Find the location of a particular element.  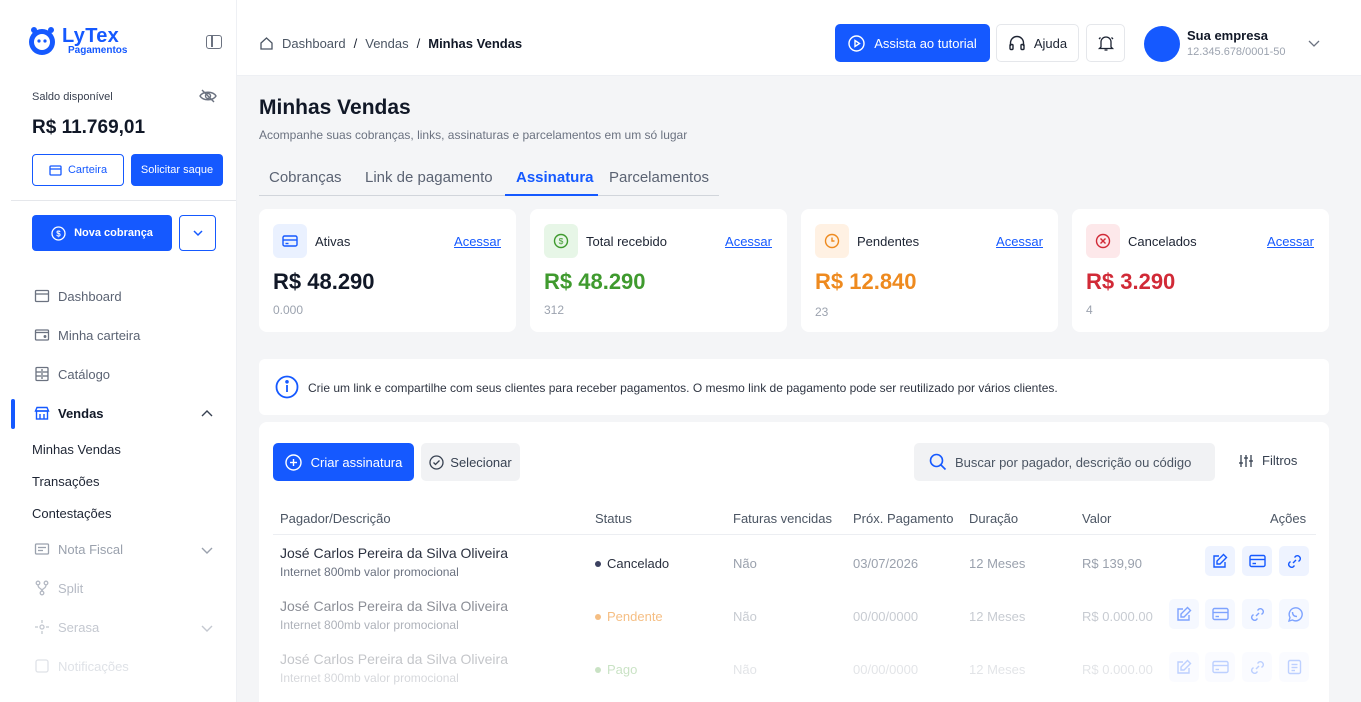

create-subscription-button: Criar assinatura is located at coordinates (343, 462).